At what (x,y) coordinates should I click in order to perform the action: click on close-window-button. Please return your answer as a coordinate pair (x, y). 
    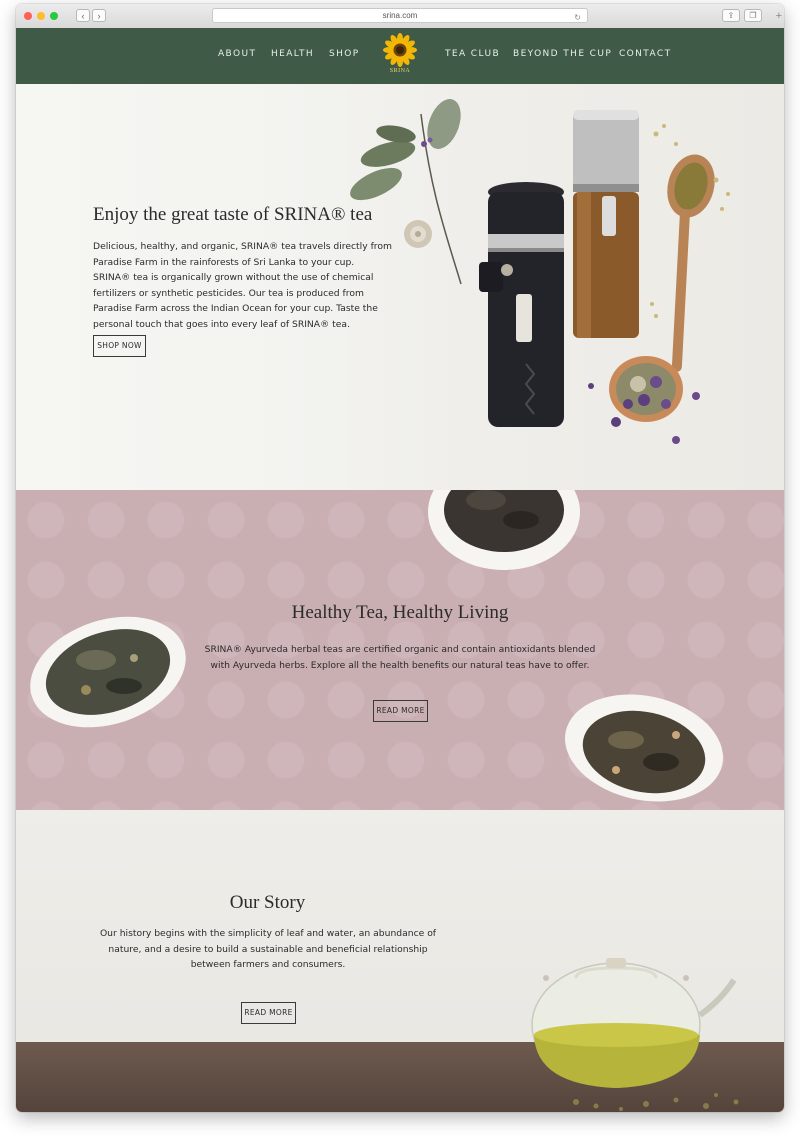
    Looking at the image, I should click on (28, 16).